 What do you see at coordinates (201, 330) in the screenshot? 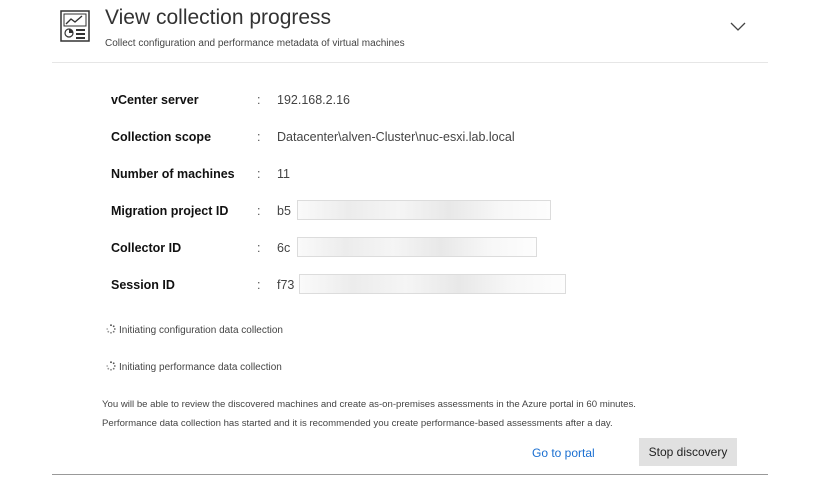
I see `status-text: Initiating configuration data collection` at bounding box center [201, 330].